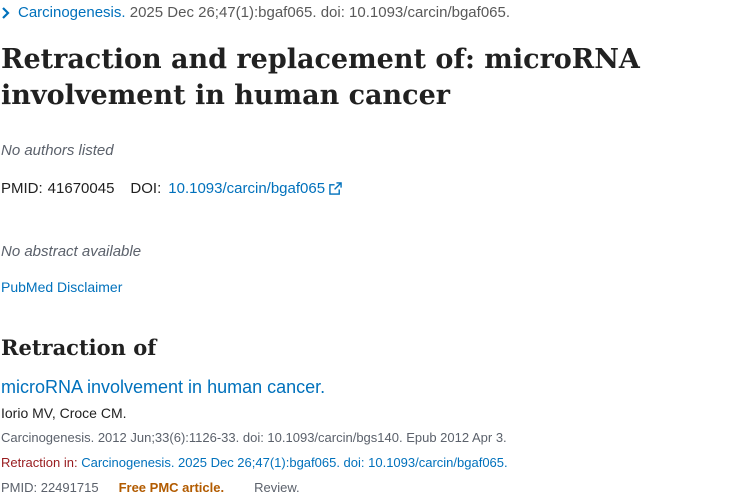 Image resolution: width=750 pixels, height=500 pixels. Describe the element at coordinates (171, 487) in the screenshot. I see `free-pmc-badge: Free PMC article.` at that location.